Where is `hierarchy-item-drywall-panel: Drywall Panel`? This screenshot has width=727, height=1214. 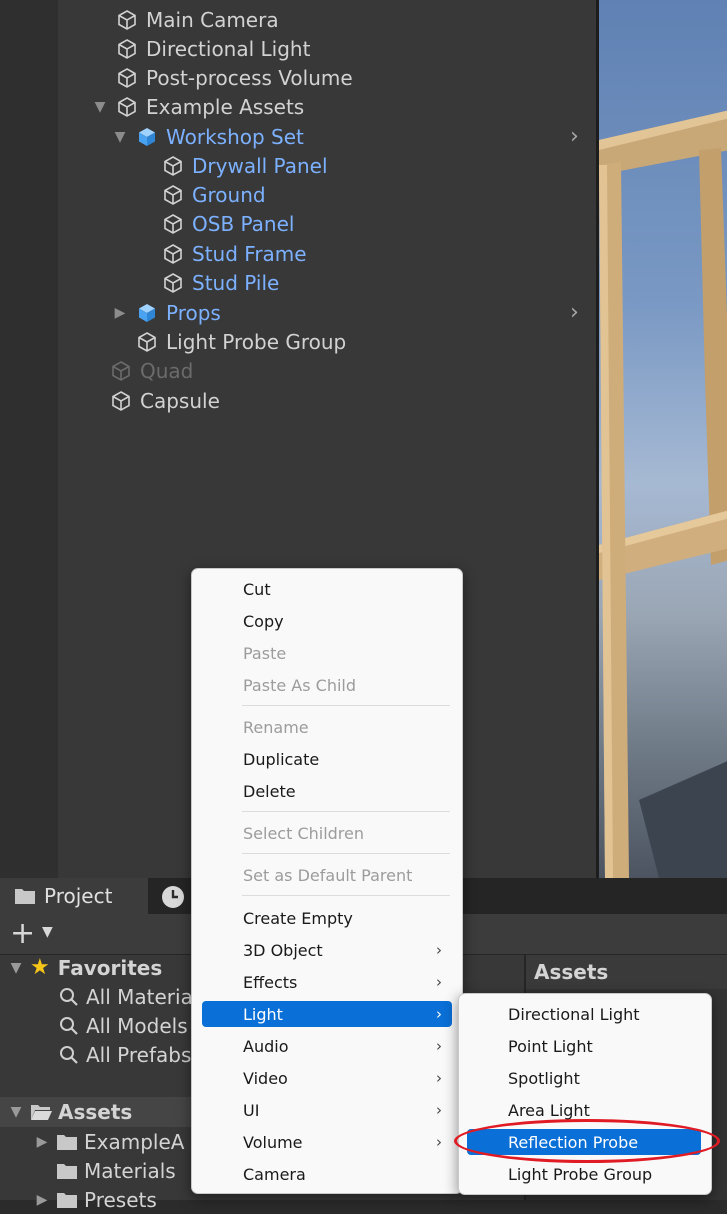
hierarchy-item-drywall-panel: Drywall Panel is located at coordinates (232, 165).